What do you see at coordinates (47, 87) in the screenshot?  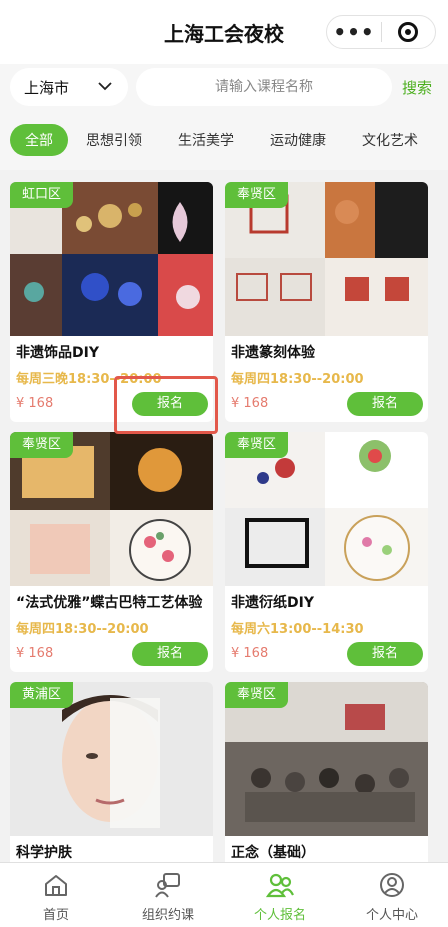 I see `city-label: 上海市` at bounding box center [47, 87].